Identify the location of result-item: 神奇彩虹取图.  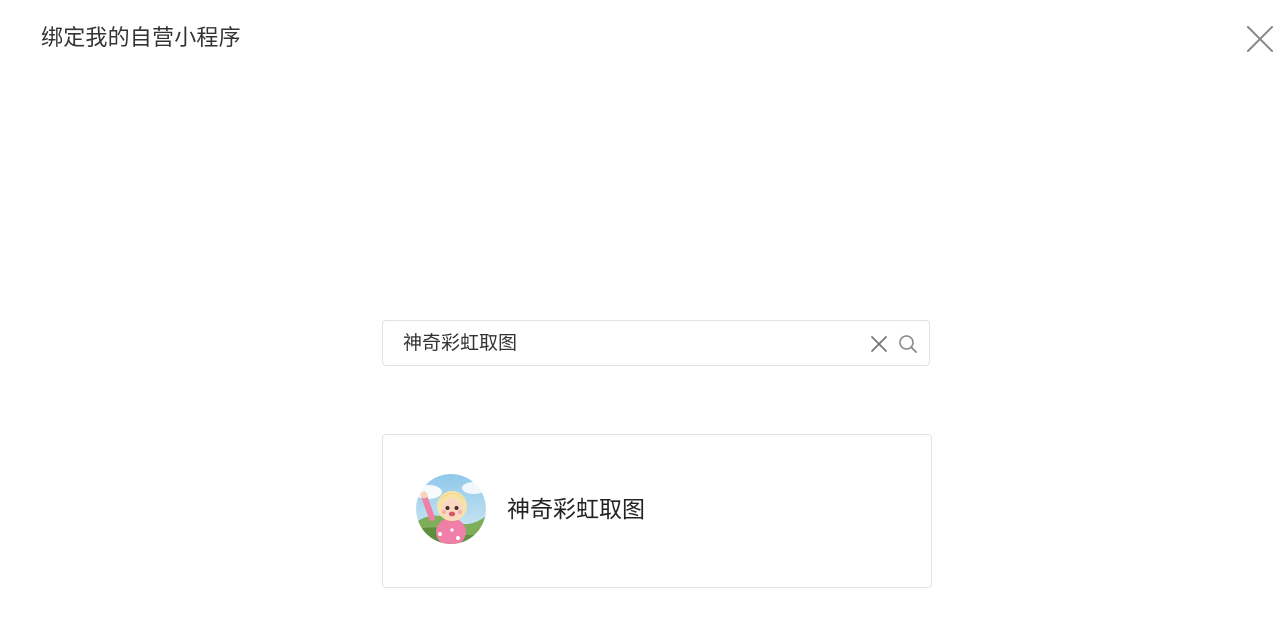
(657, 511).